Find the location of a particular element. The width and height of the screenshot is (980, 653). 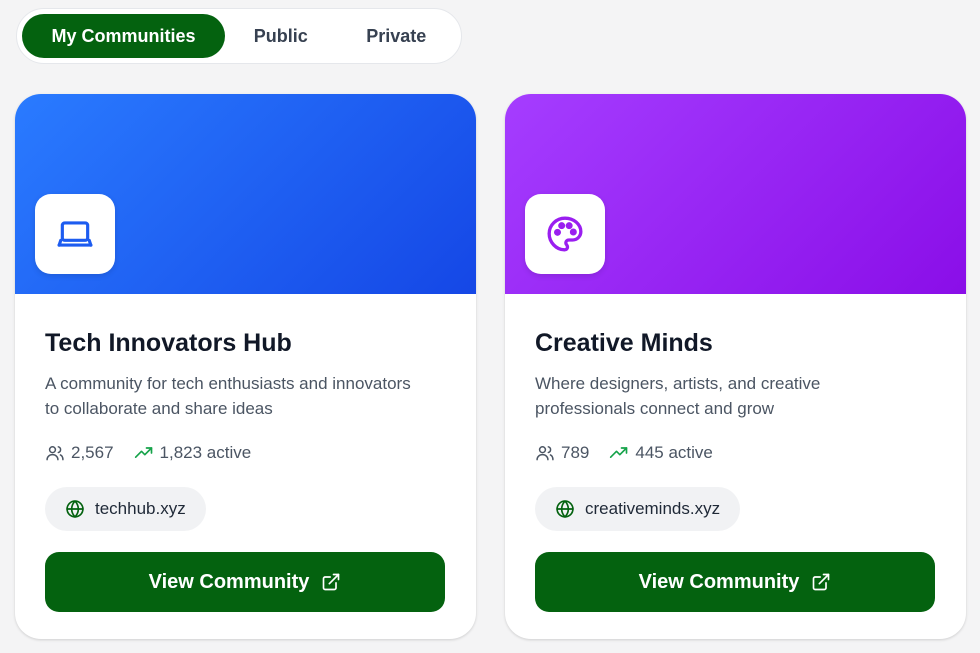

active-count: 1,823 active is located at coordinates (193, 453).